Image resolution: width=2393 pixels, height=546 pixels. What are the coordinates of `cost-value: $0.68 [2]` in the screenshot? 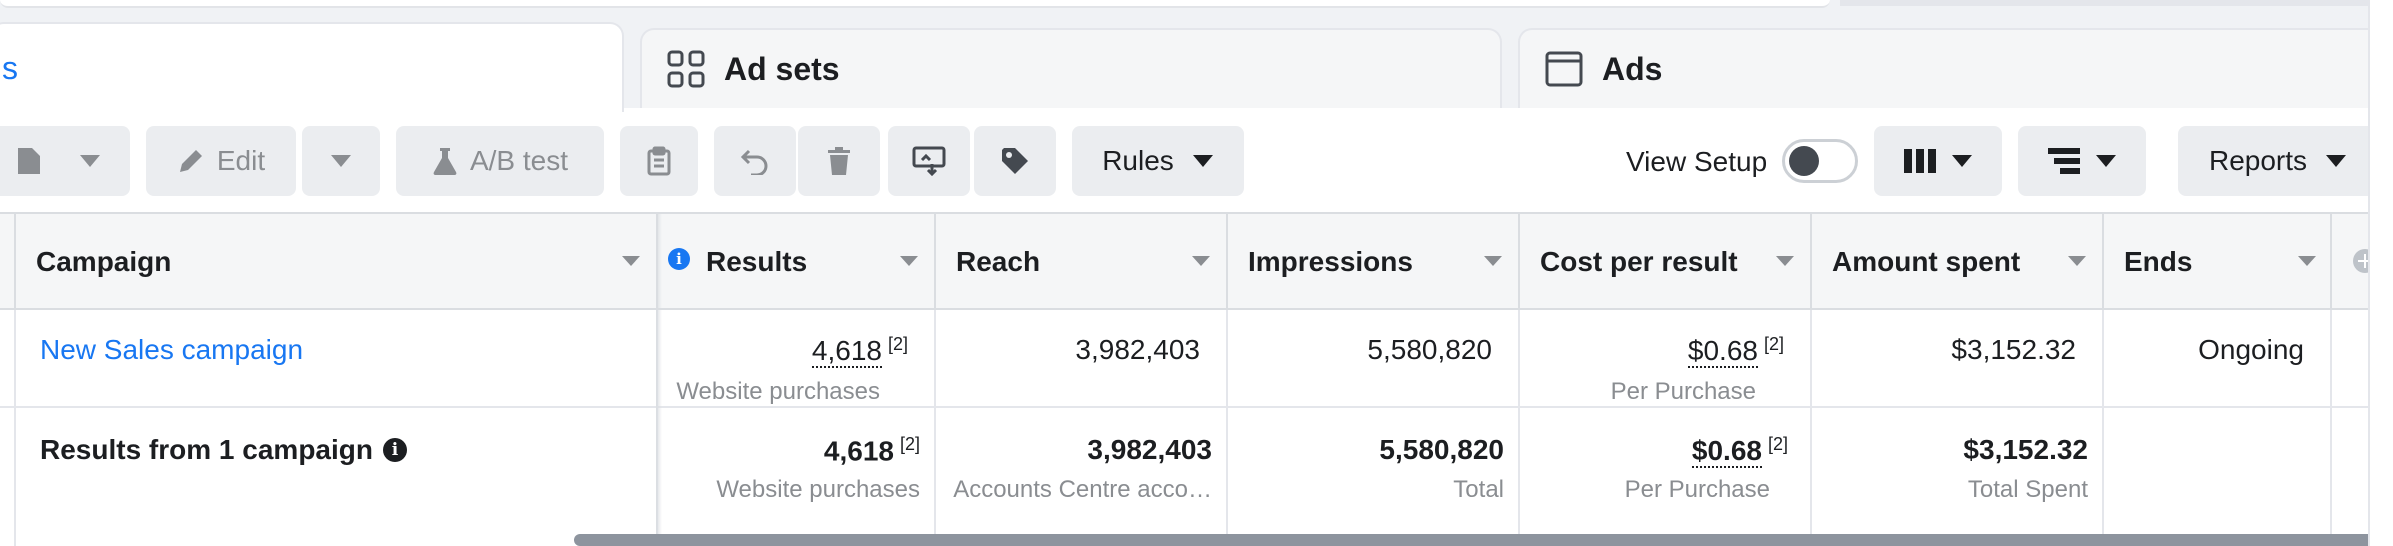 It's located at (1735, 351).